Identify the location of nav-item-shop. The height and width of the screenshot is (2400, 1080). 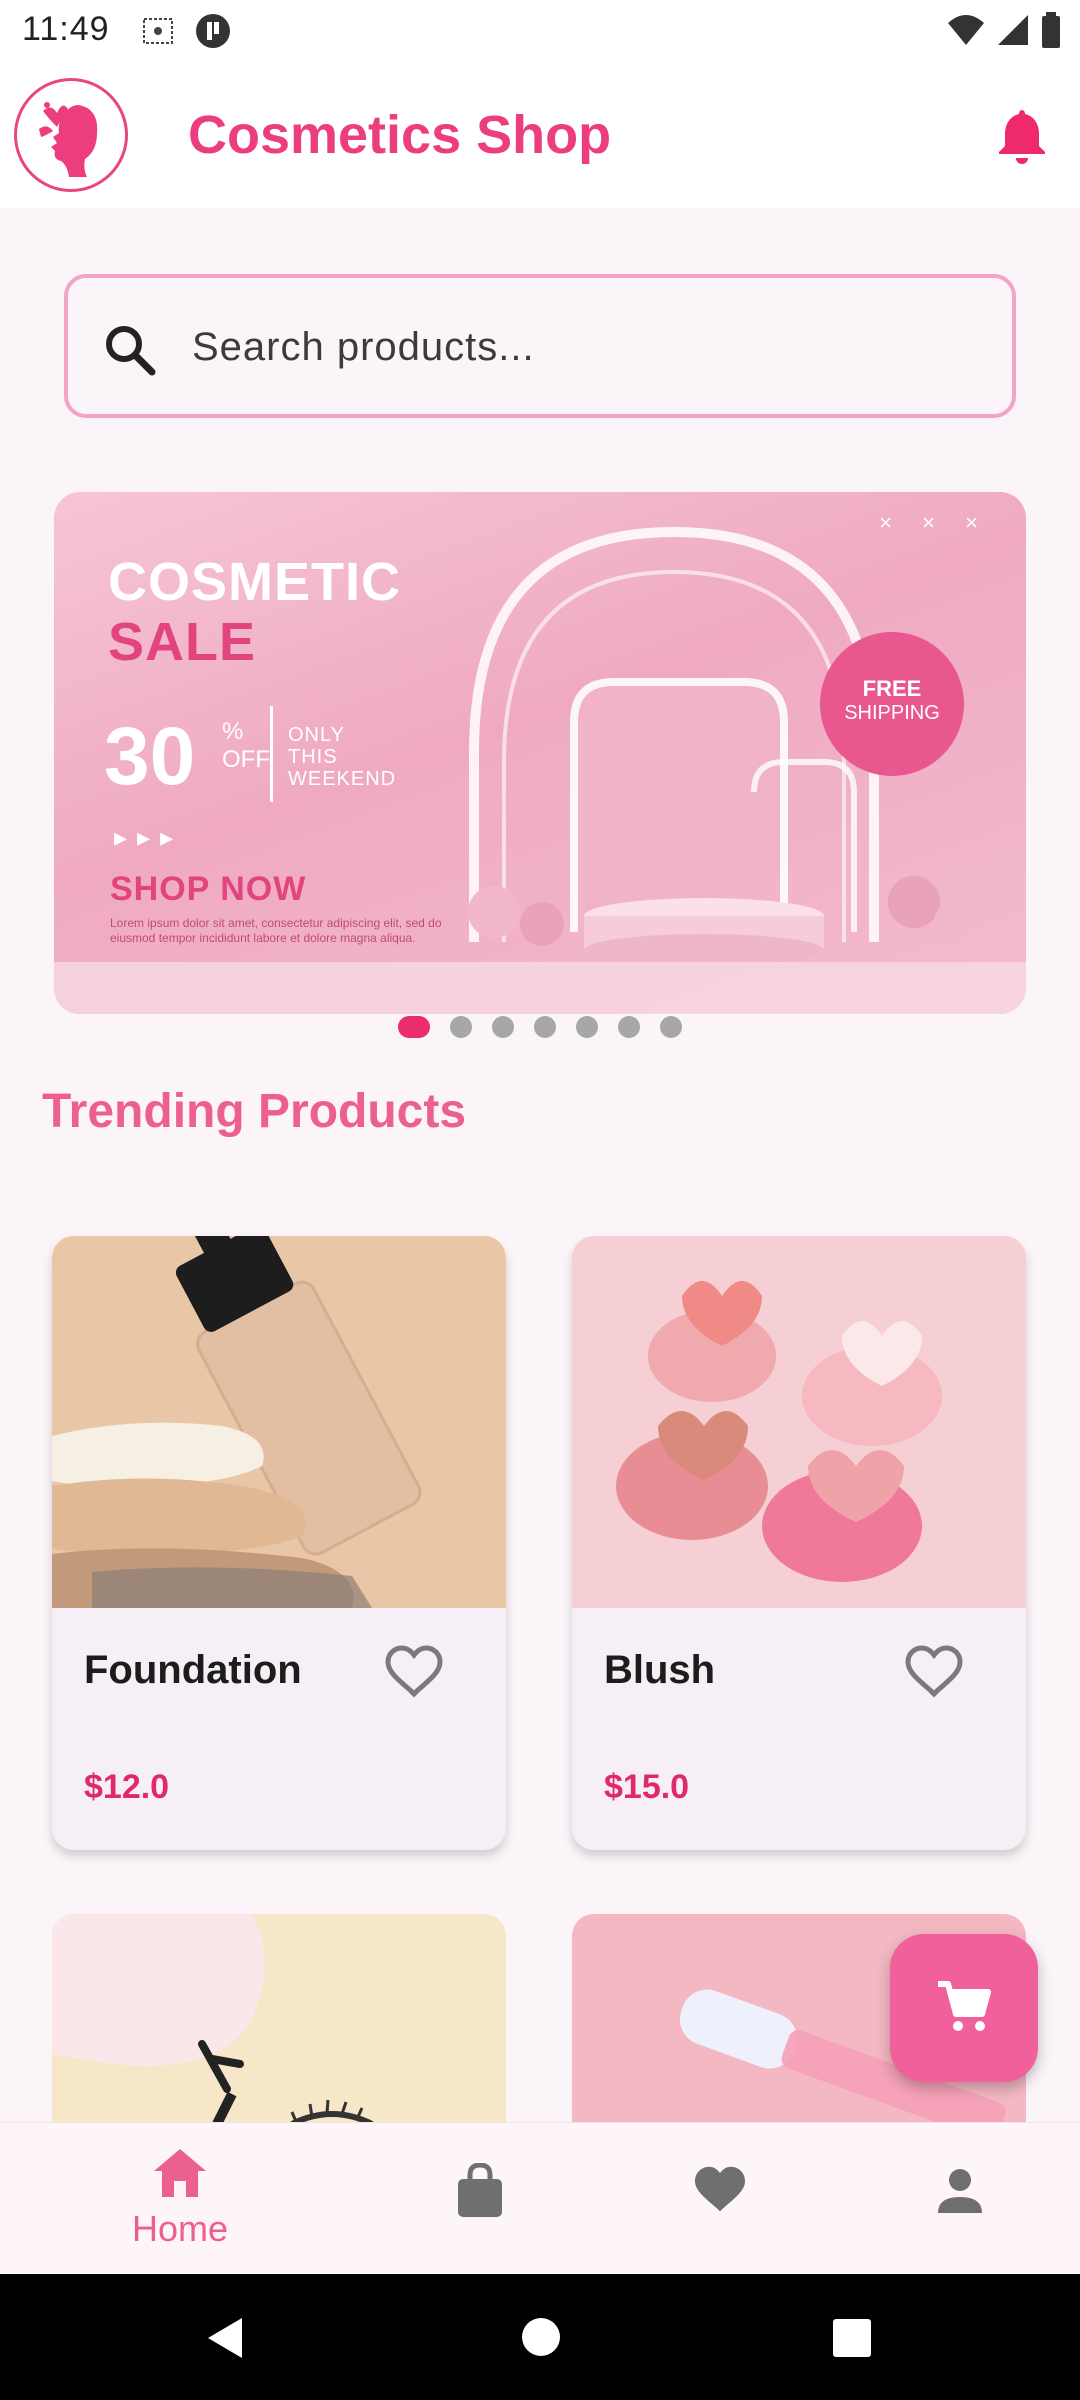
(480, 2193).